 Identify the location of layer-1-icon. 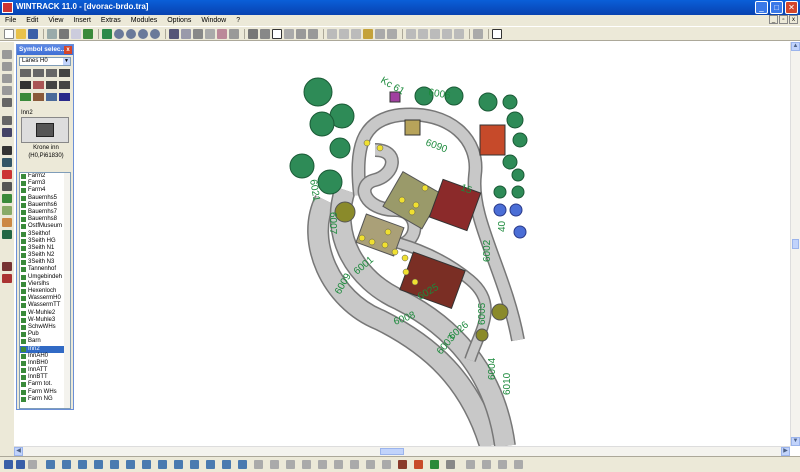
(8, 464).